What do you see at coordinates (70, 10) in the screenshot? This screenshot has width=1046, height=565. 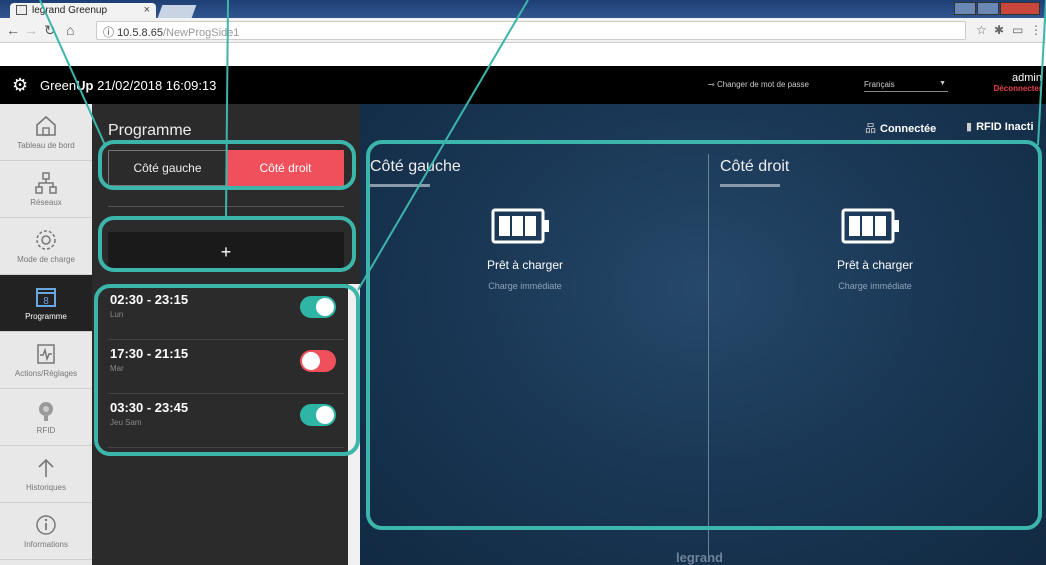 I see `tab-title: legrand Greenup` at bounding box center [70, 10].